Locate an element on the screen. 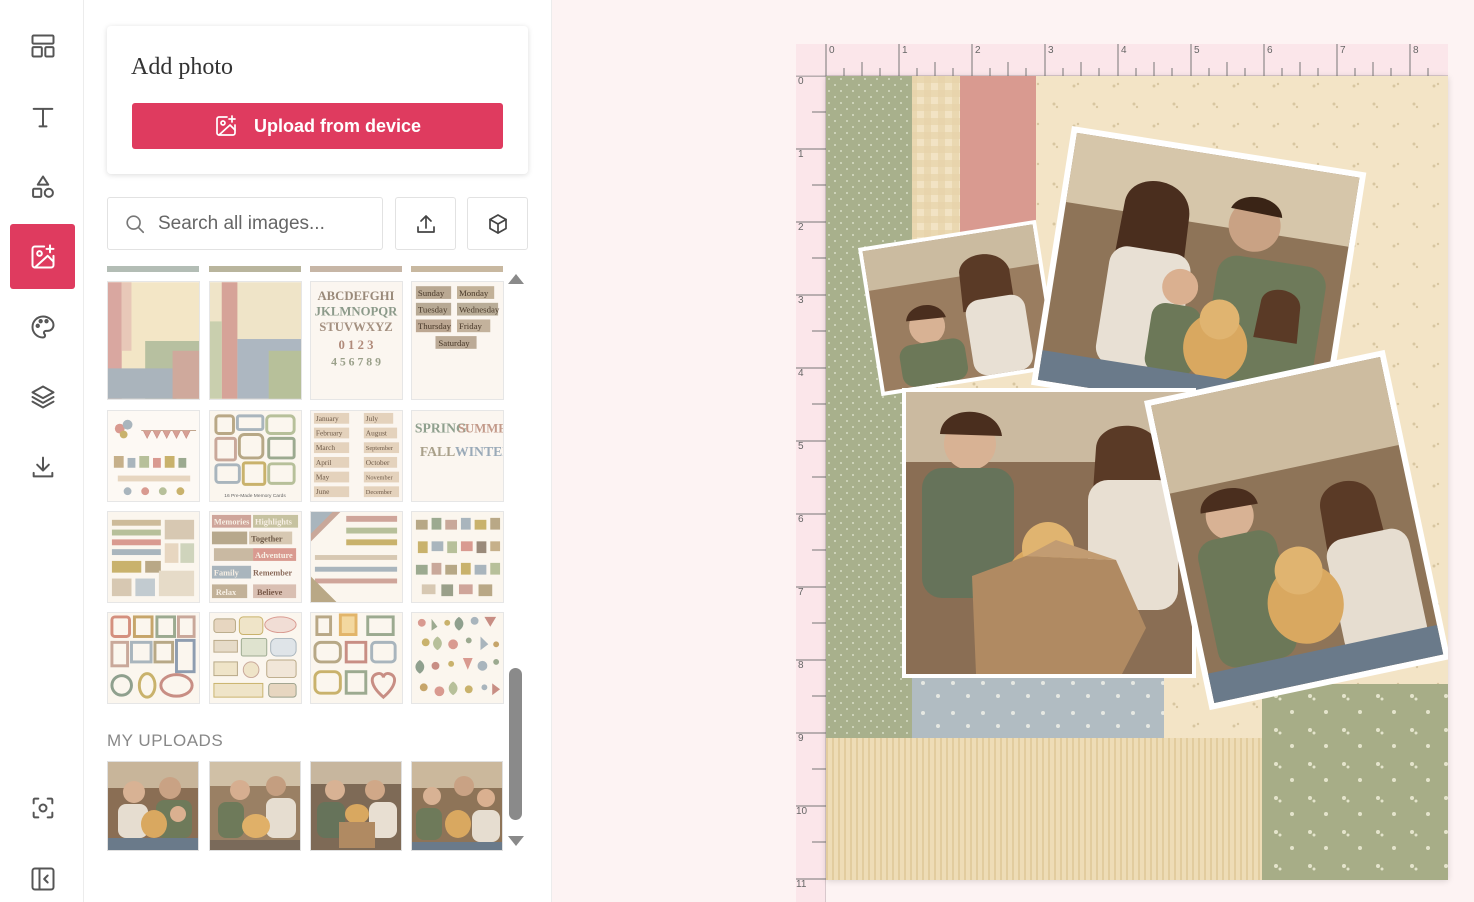 The height and width of the screenshot is (902, 1474). rail-layouts-button is located at coordinates (42, 45).